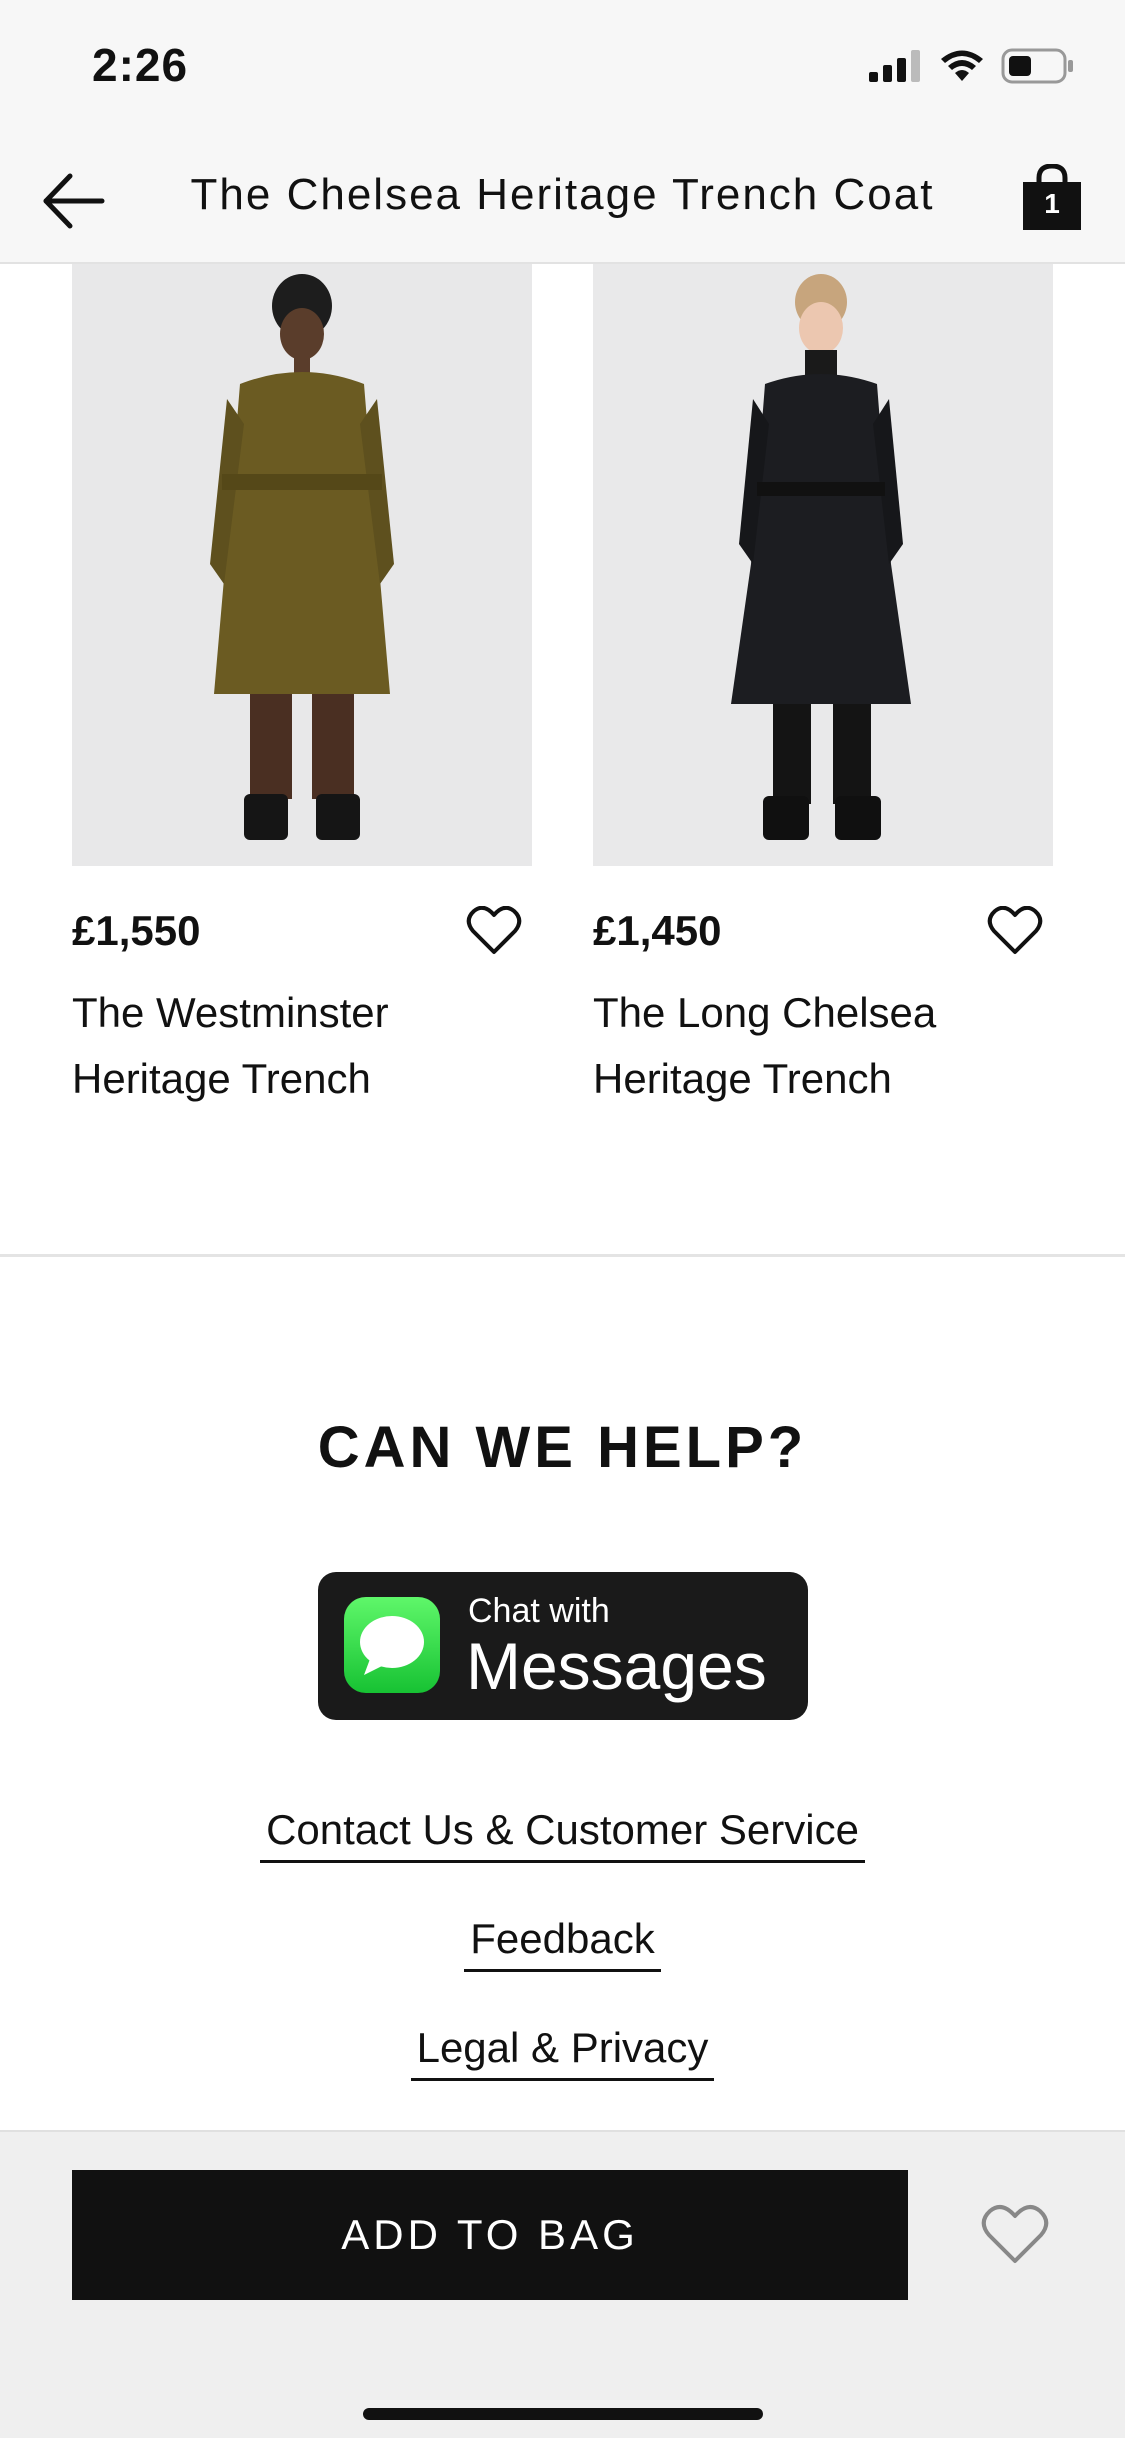 This screenshot has width=1125, height=2438. I want to click on shopping-bag-button: 1, so click(1052, 198).